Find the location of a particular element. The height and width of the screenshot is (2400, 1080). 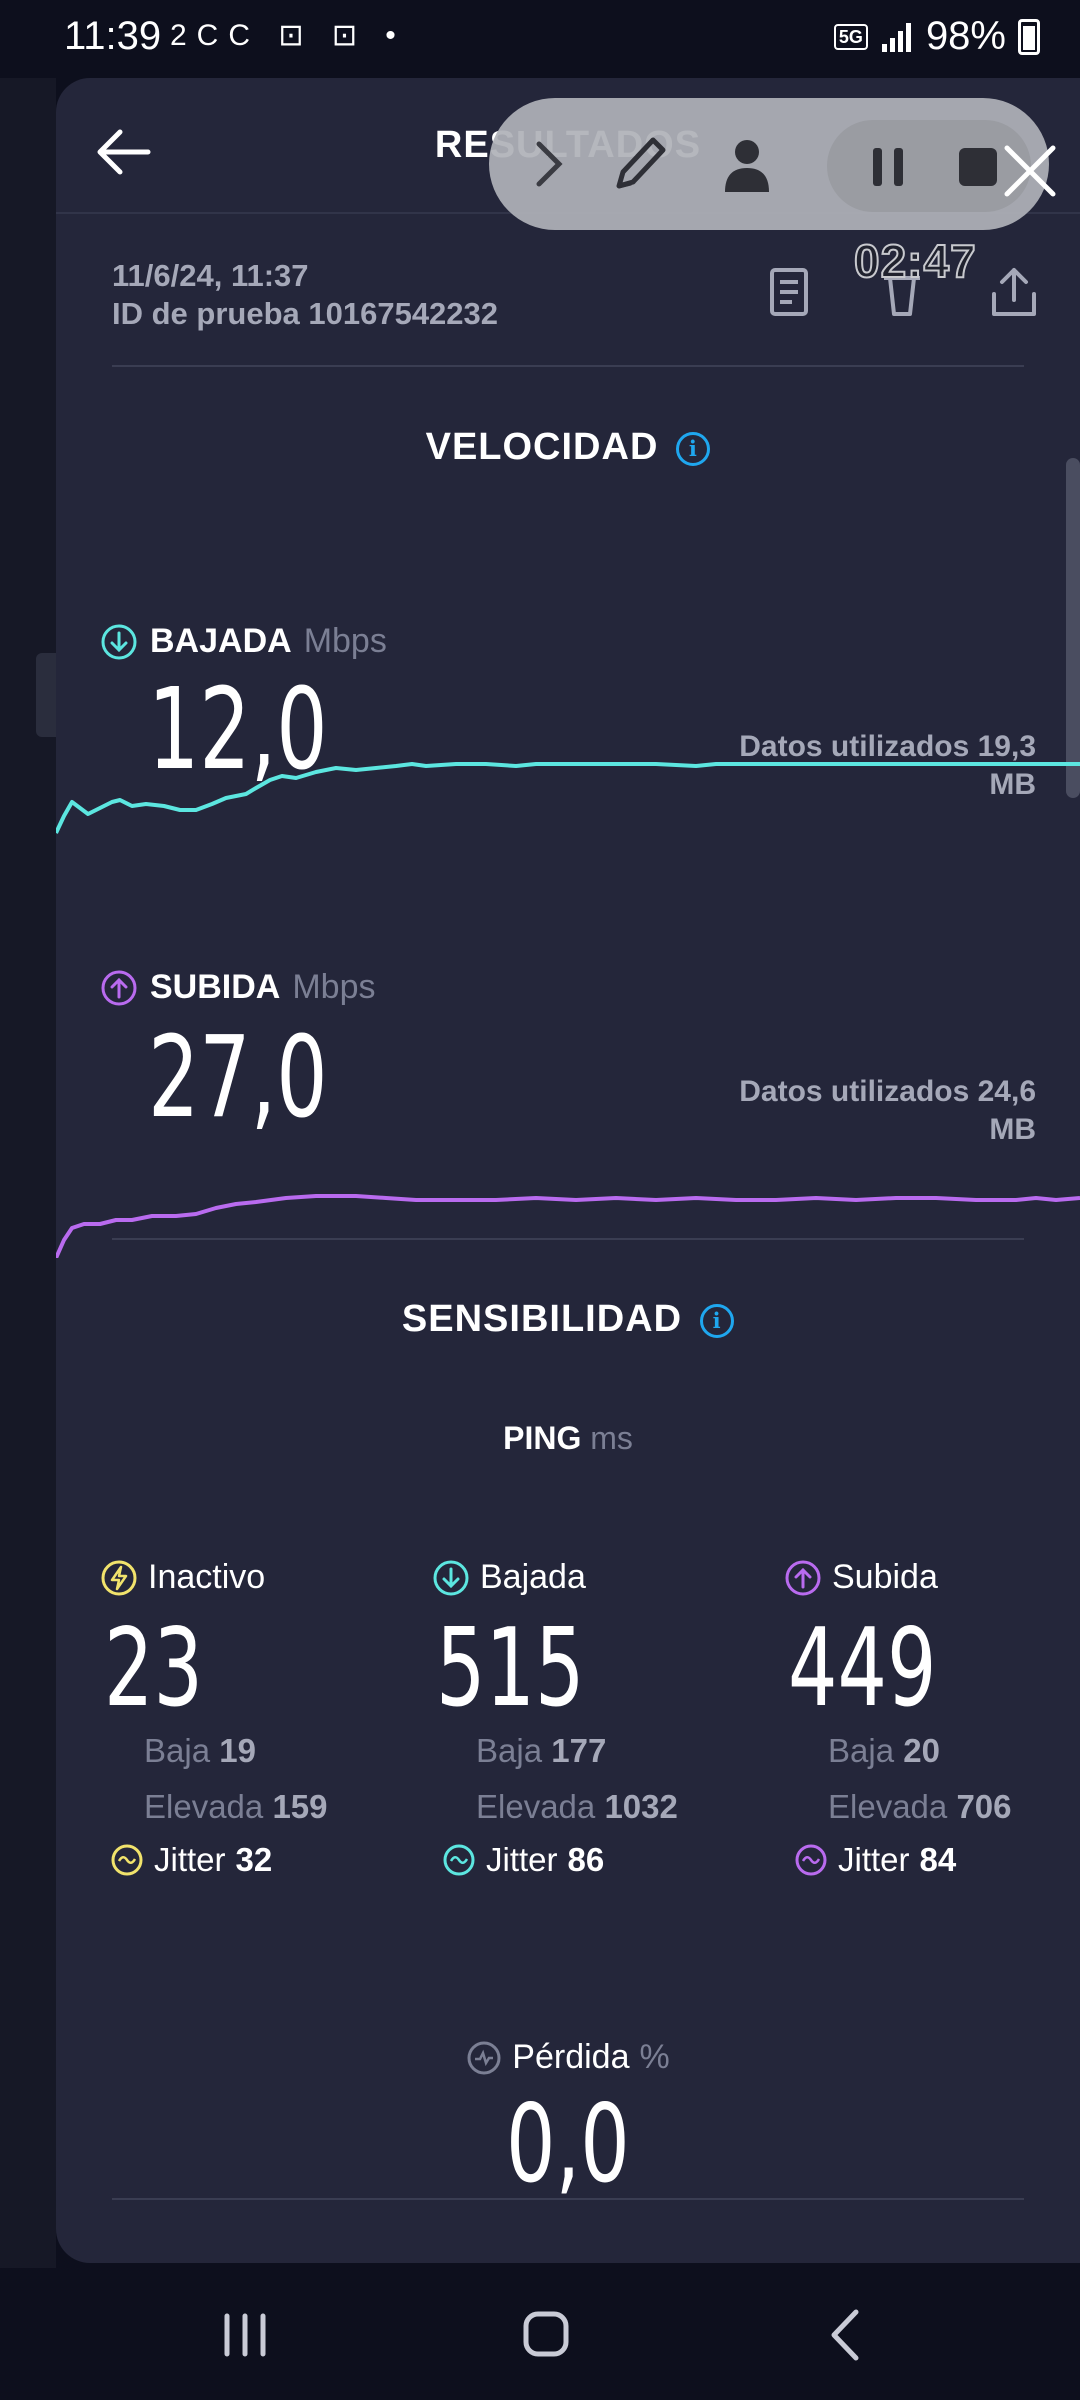

recording-timer: 02:47 is located at coordinates (915, 261).